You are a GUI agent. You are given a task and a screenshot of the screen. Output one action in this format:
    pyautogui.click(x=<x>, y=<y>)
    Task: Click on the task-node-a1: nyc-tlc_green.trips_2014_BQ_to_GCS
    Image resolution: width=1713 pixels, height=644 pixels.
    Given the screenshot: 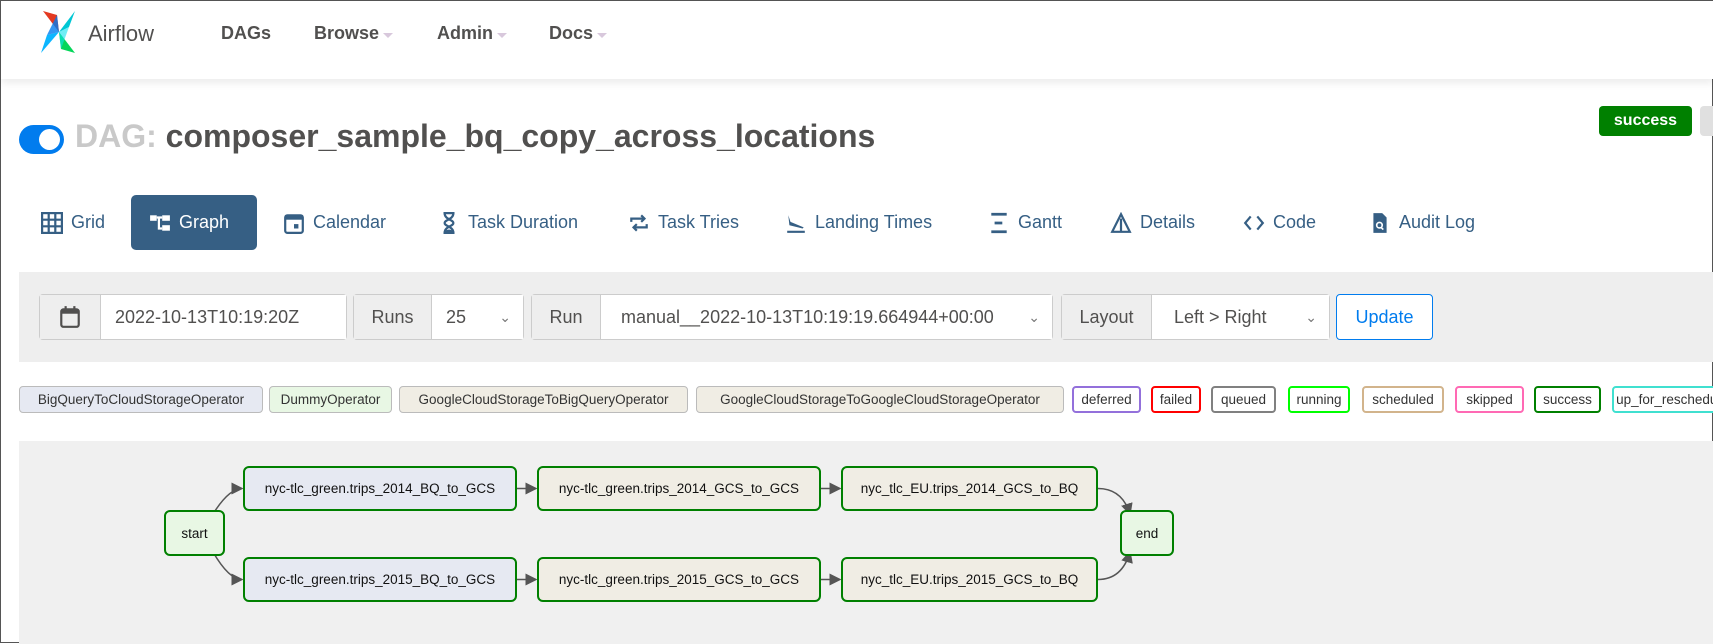 What is the action you would take?
    pyautogui.click(x=380, y=488)
    